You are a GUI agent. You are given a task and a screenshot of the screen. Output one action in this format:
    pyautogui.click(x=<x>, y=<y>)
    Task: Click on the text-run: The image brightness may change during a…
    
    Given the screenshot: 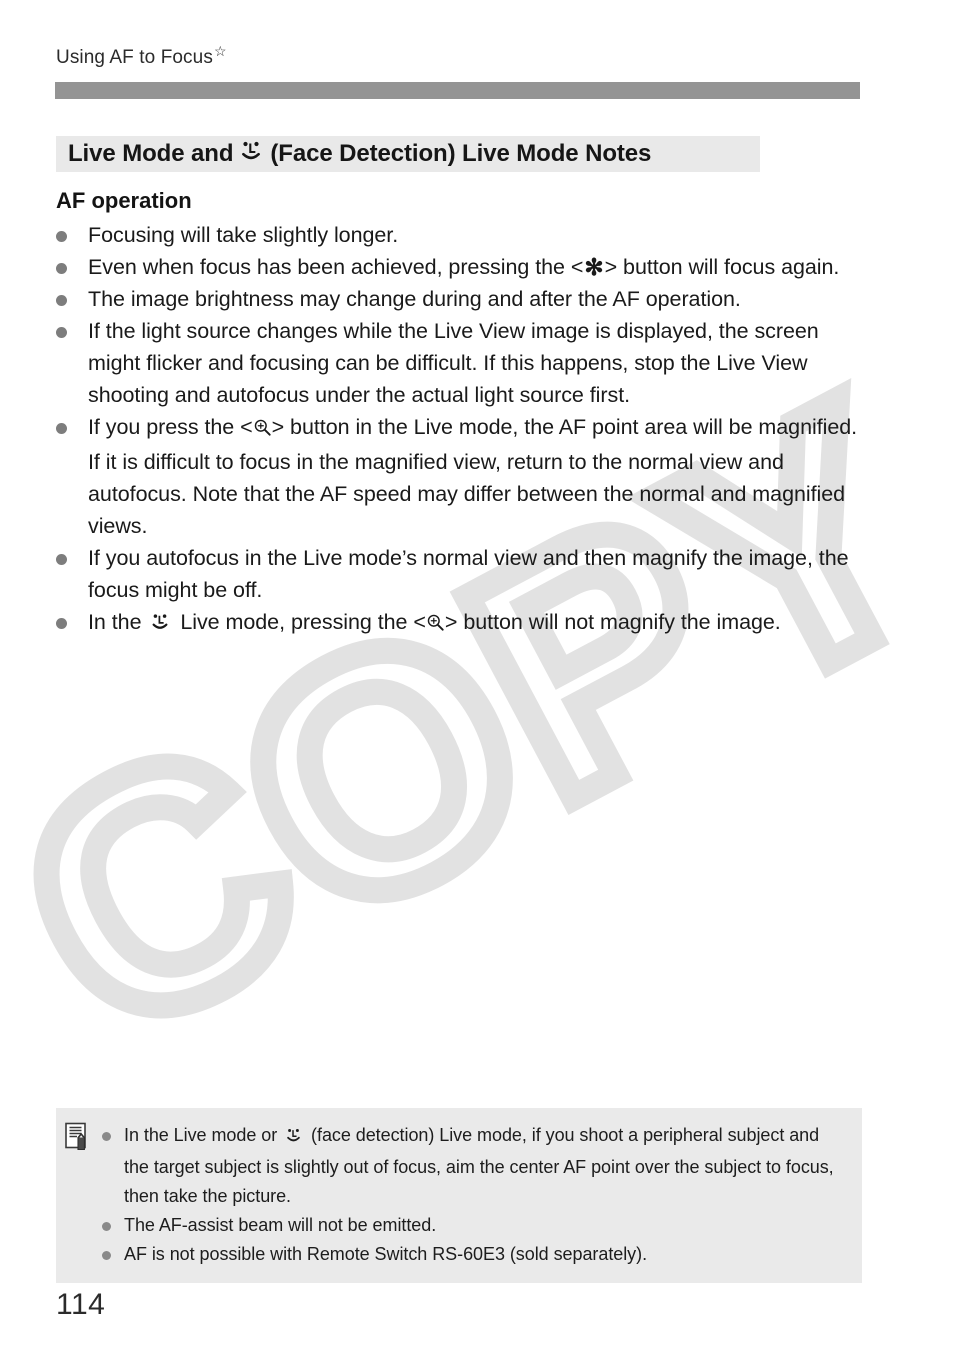 What is the action you would take?
    pyautogui.click(x=414, y=299)
    